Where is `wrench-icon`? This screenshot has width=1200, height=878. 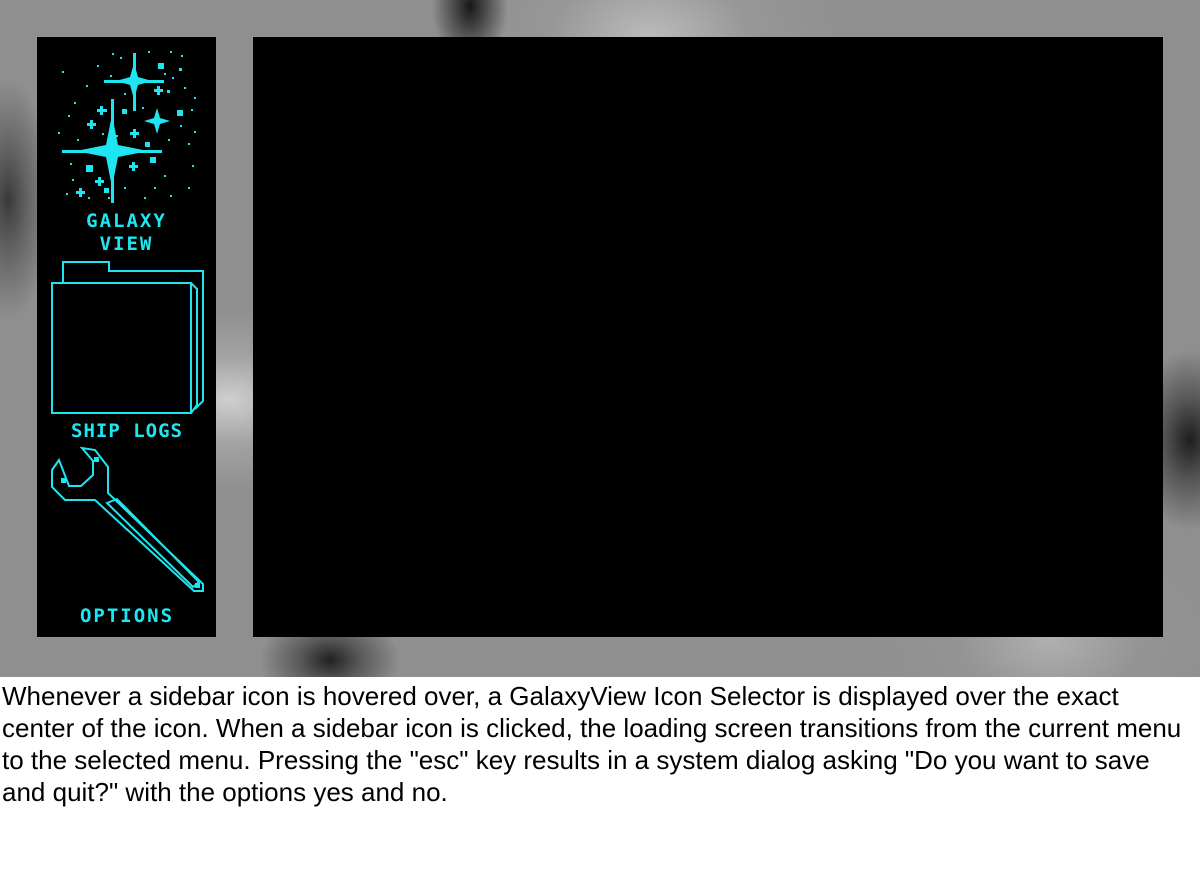 wrench-icon is located at coordinates (127, 519).